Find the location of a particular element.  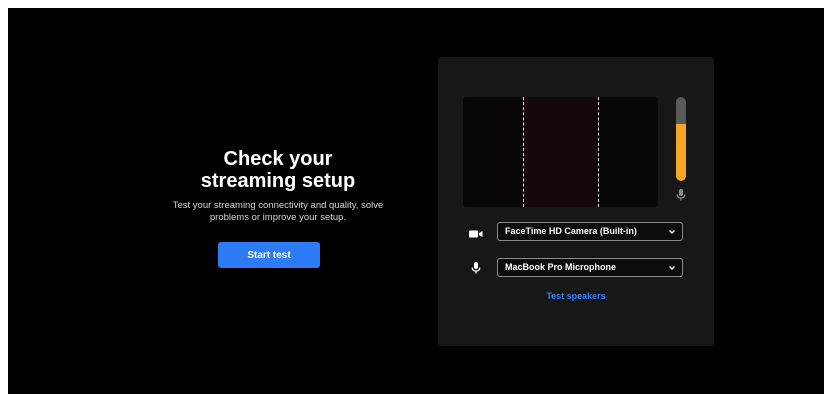

page-title-line-2: streaming setup is located at coordinates (278, 181).